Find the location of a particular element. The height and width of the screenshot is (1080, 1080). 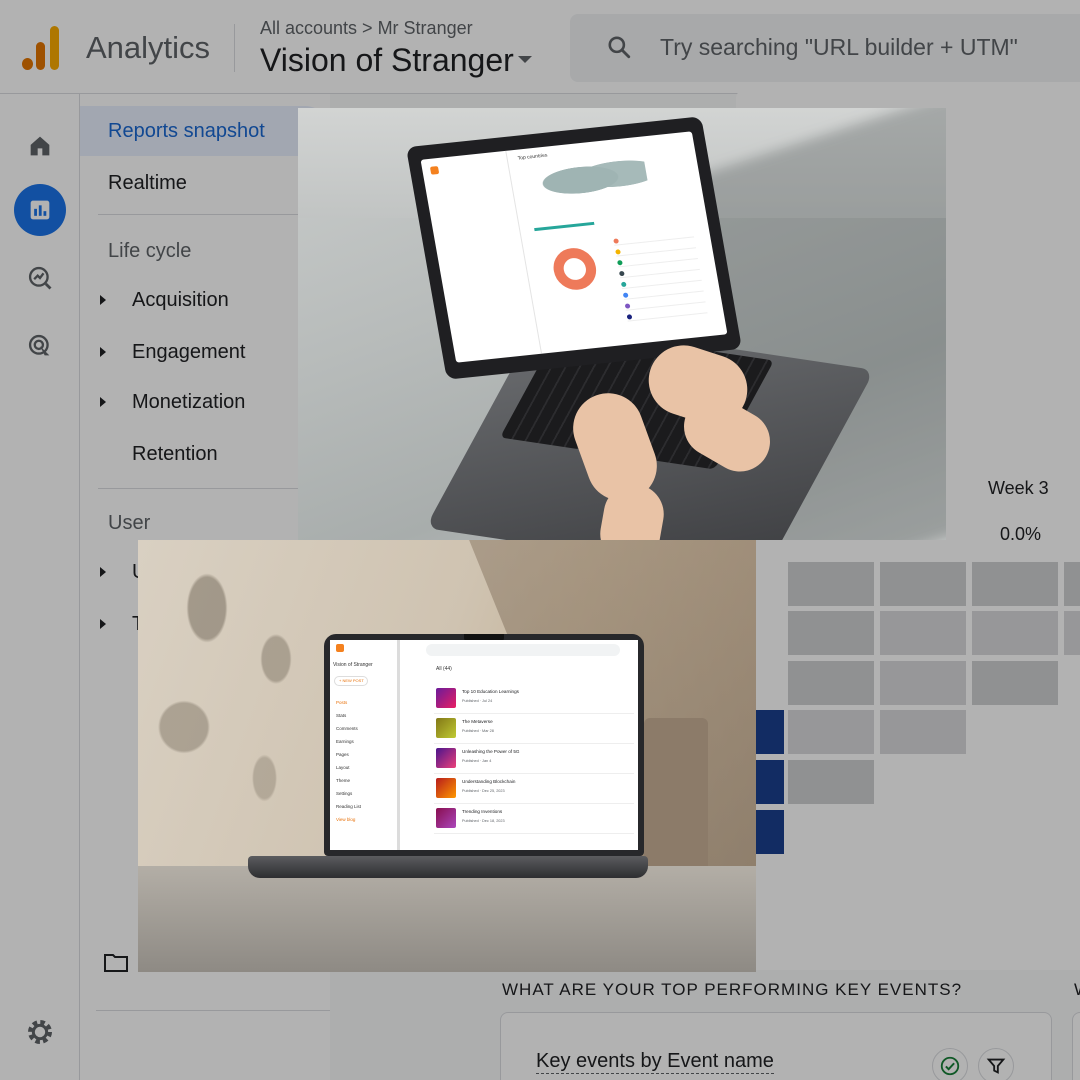

list-item: The Metaverse Published · Mar 28 is located at coordinates (534, 729).